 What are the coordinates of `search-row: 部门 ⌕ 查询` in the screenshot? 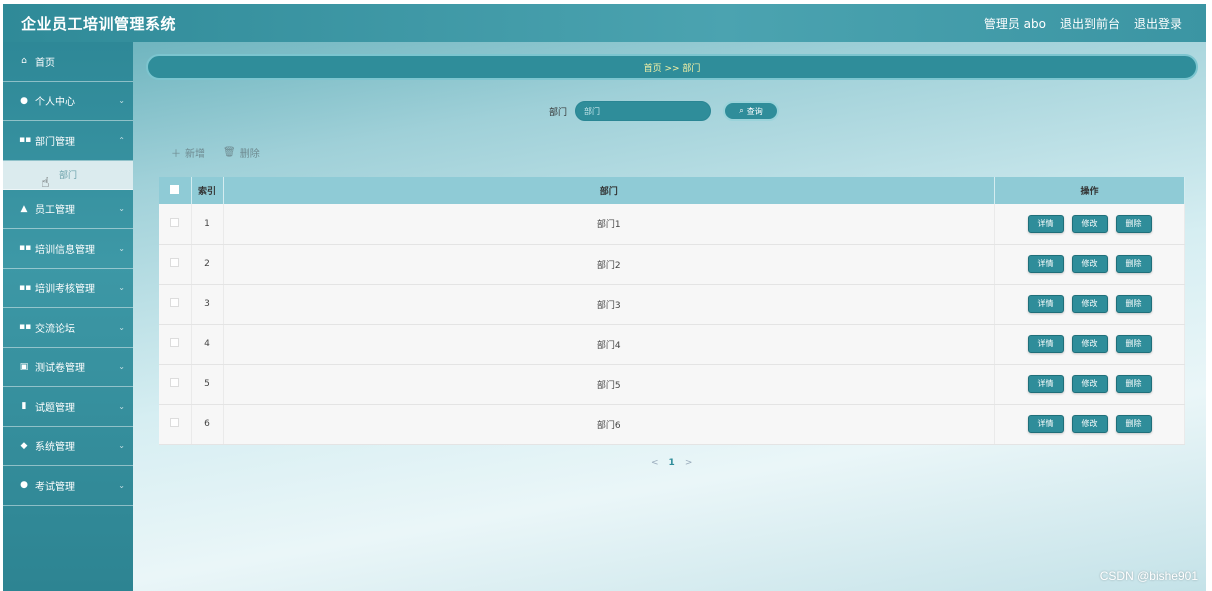 It's located at (664, 111).